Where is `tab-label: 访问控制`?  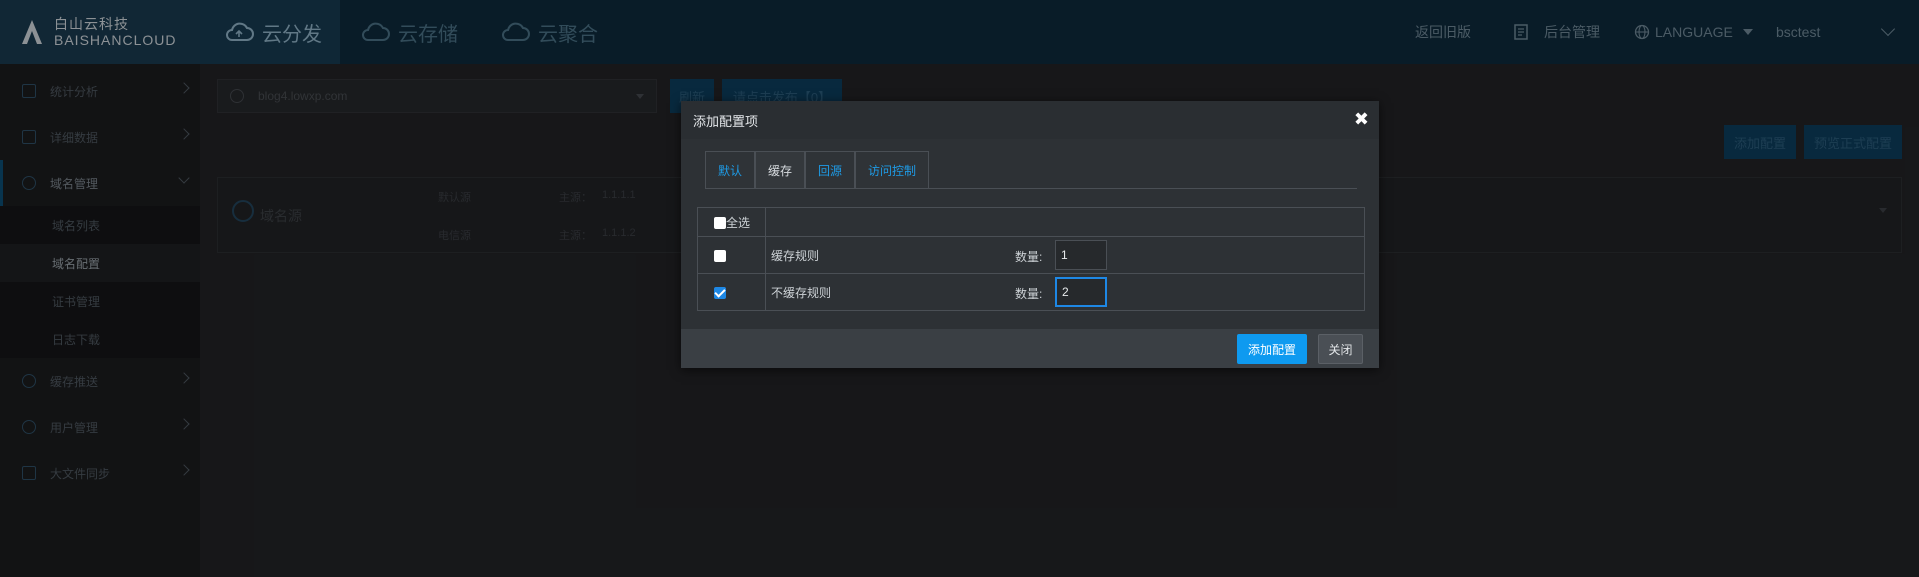 tab-label: 访问控制 is located at coordinates (892, 171).